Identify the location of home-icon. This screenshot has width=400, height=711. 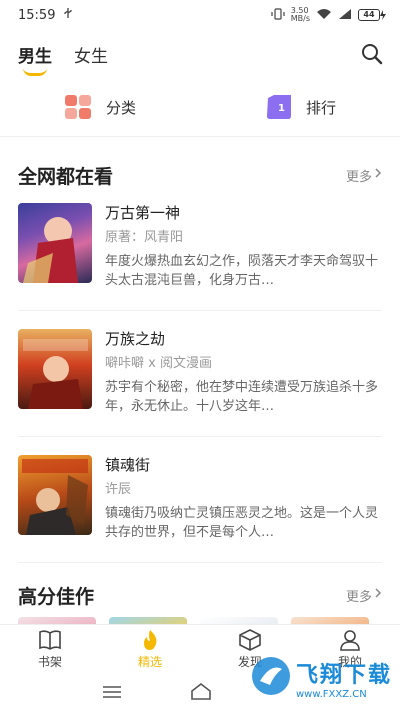
(201, 693).